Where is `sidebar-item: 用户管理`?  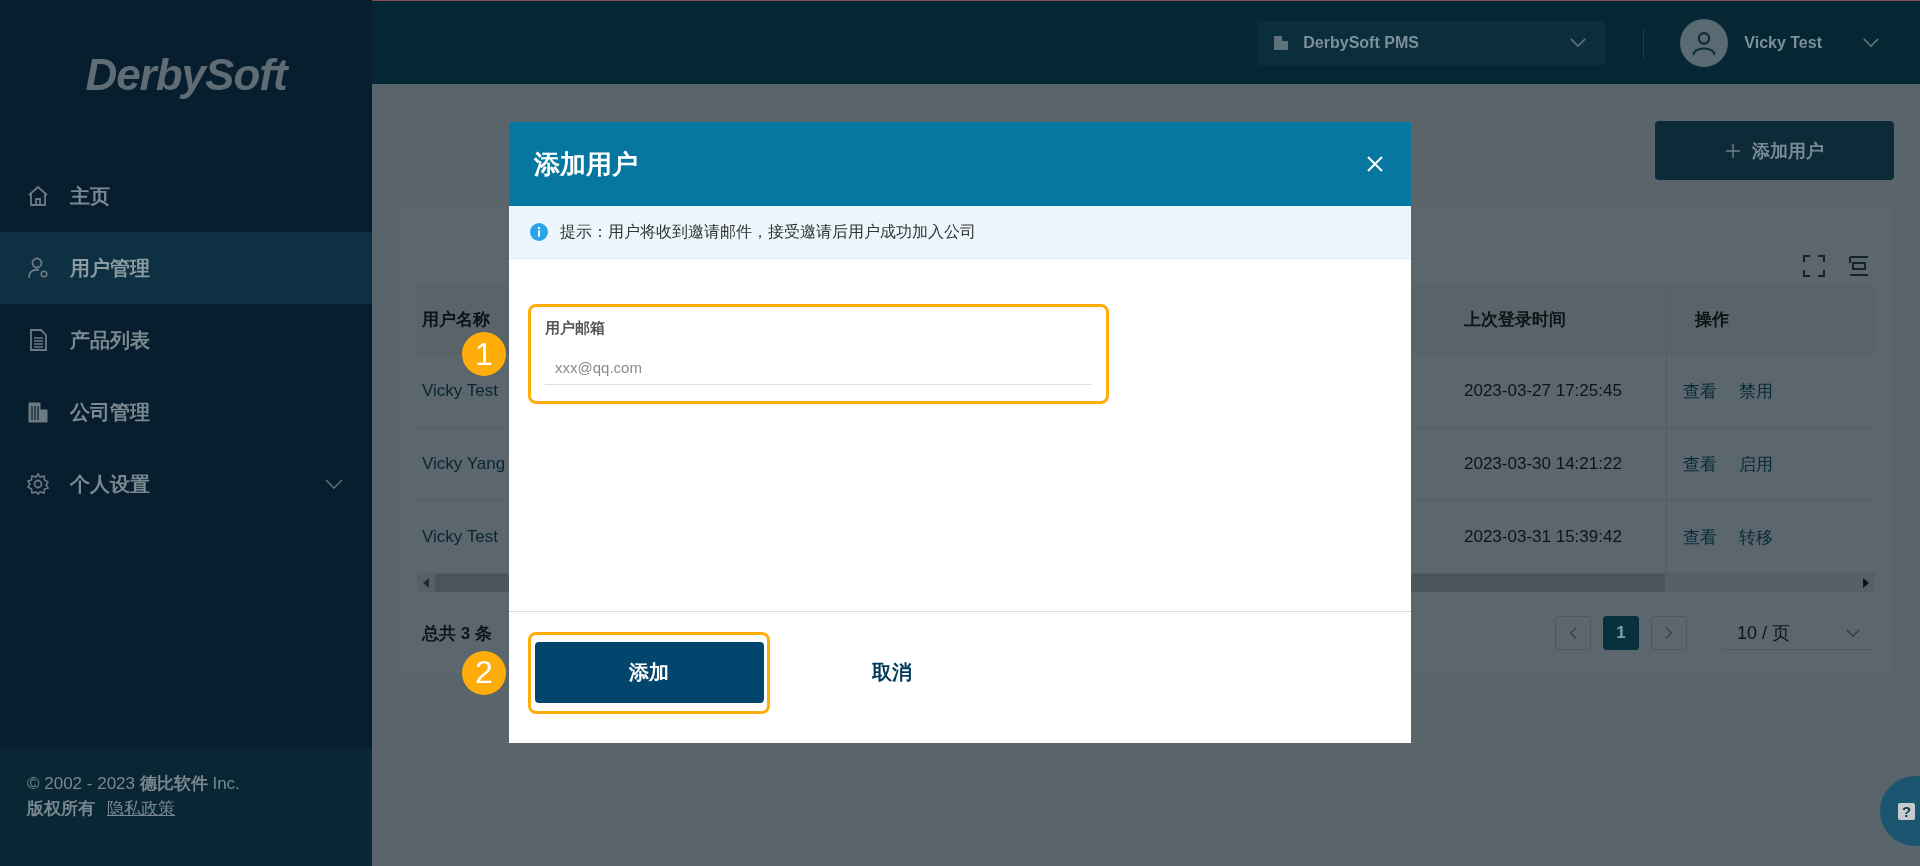
sidebar-item: 用户管理 is located at coordinates (186, 268).